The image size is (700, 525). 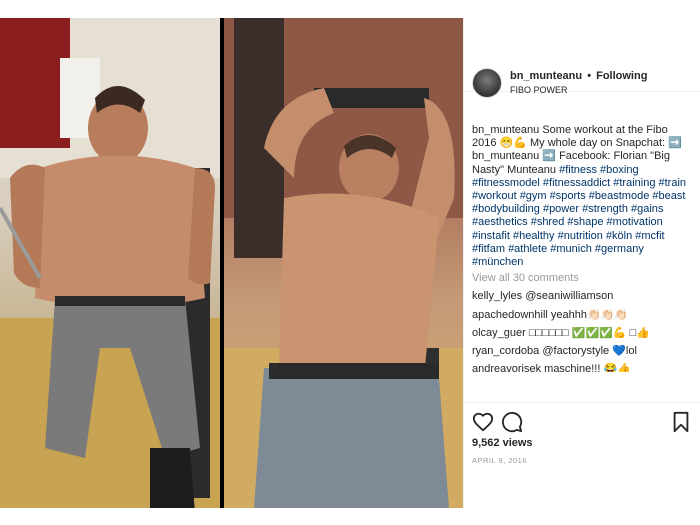 I want to click on following-button: Following, so click(x=621, y=76).